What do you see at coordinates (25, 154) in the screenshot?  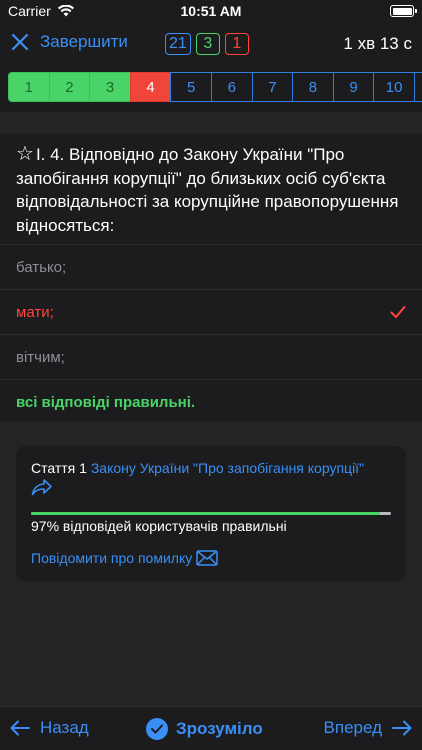 I see `star-icon: ☆` at bounding box center [25, 154].